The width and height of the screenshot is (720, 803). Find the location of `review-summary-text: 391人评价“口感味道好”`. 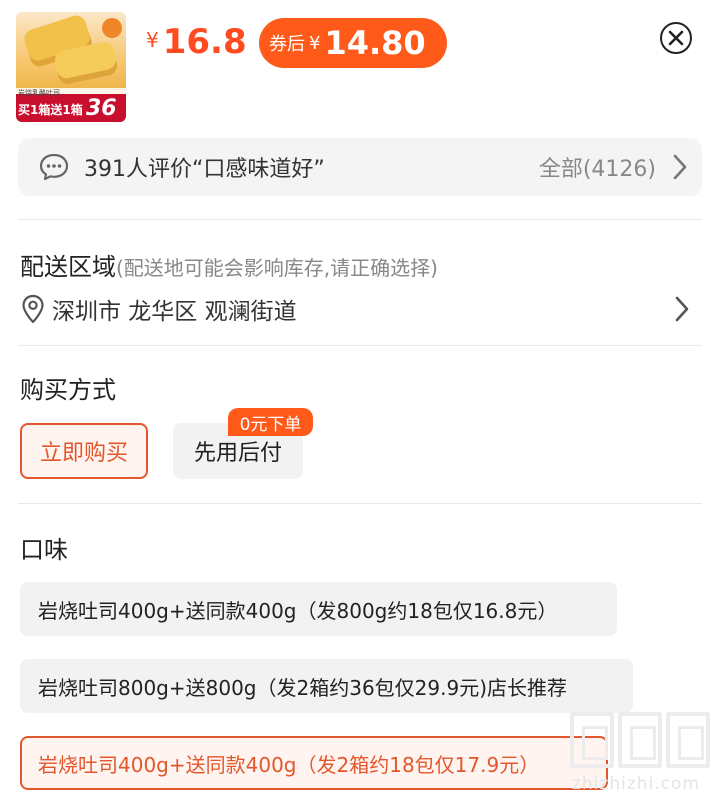

review-summary-text: 391人评价“口感味道好” is located at coordinates (204, 169).